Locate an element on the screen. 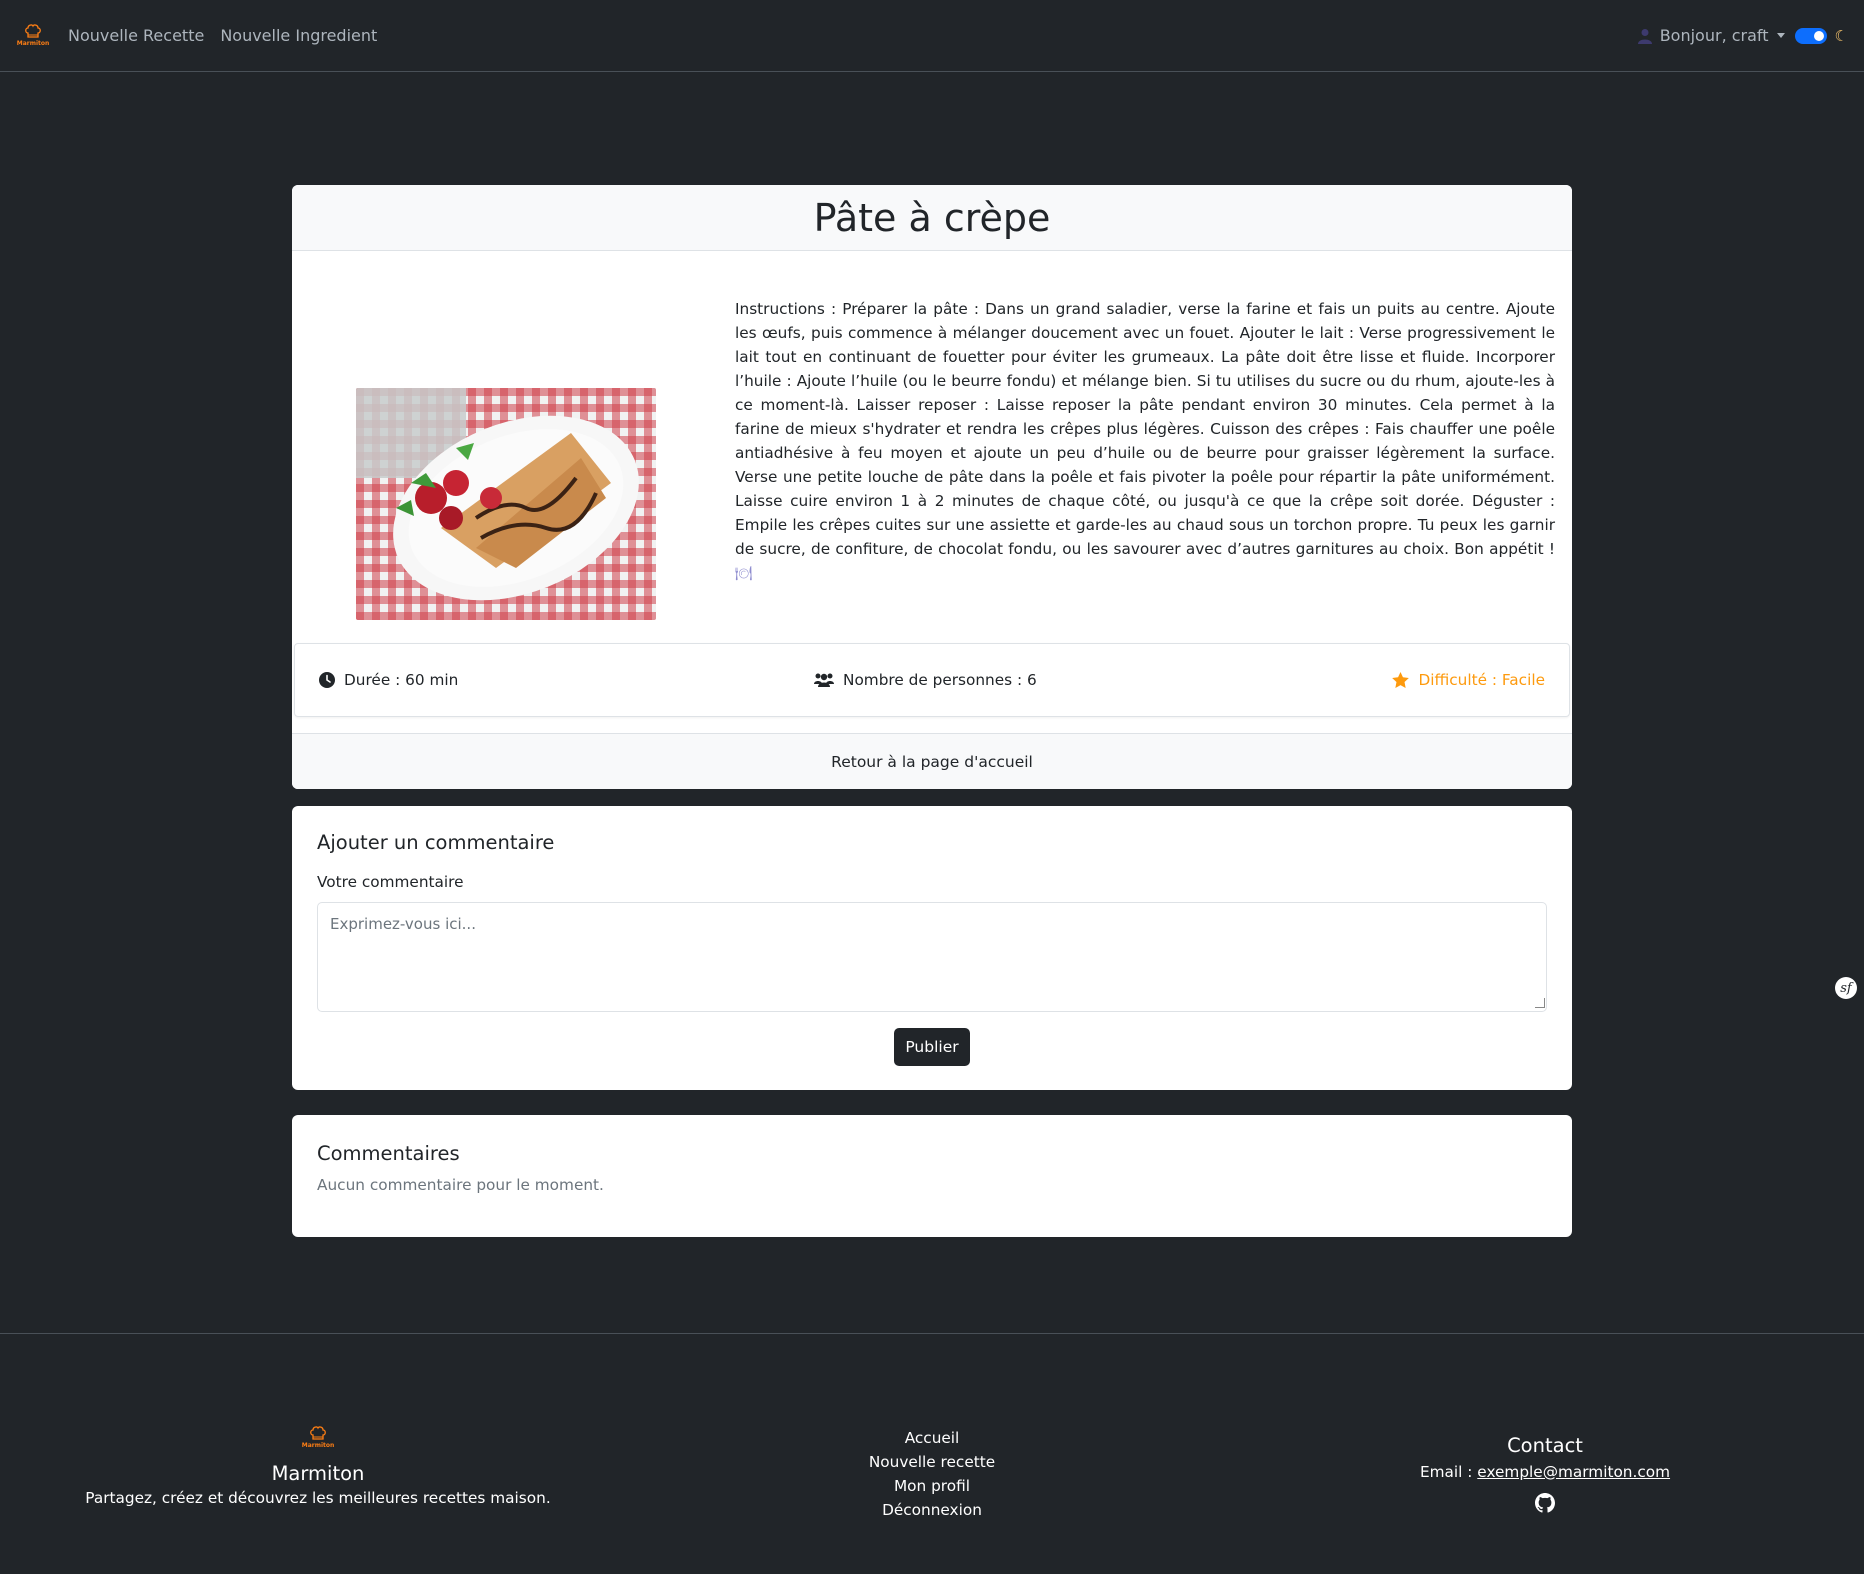 The width and height of the screenshot is (1864, 1574). servings-info: Nombre de personnes : 6 is located at coordinates (925, 680).